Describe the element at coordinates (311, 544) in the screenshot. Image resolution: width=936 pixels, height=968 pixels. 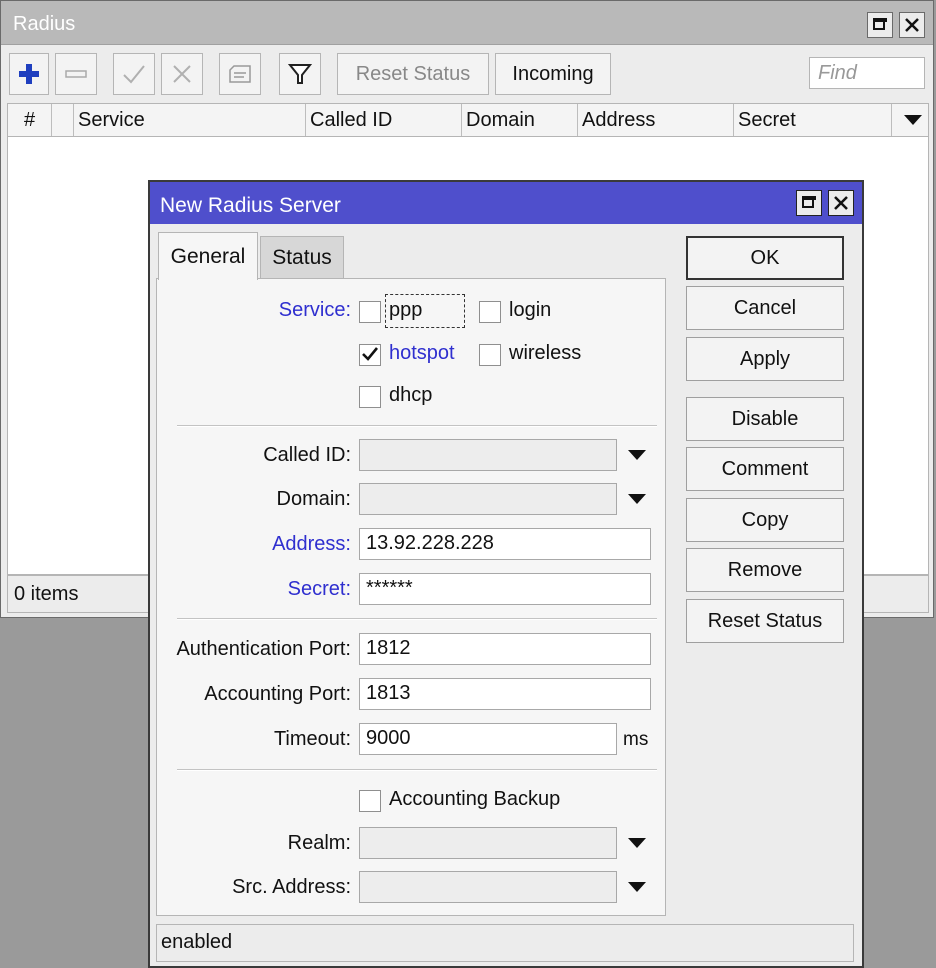
I see `address-label: Address:` at that location.